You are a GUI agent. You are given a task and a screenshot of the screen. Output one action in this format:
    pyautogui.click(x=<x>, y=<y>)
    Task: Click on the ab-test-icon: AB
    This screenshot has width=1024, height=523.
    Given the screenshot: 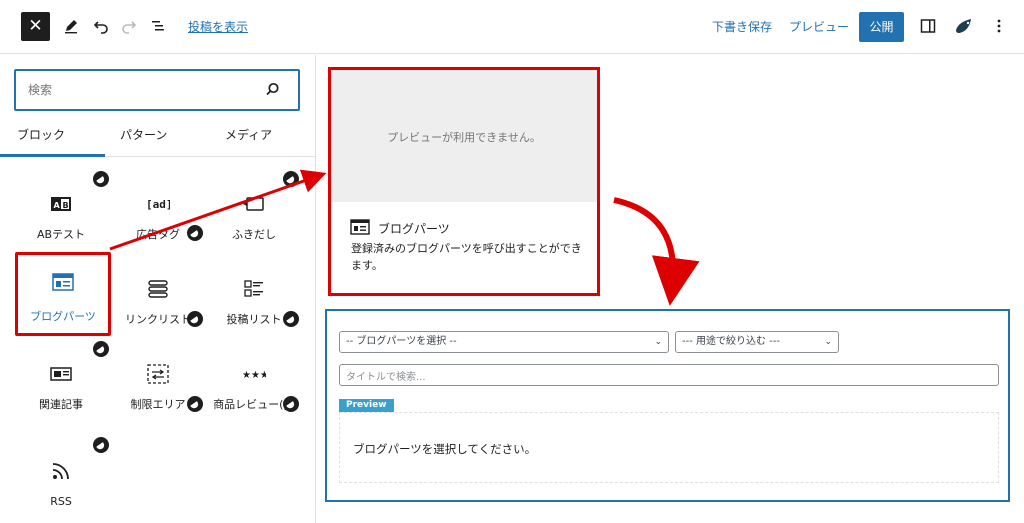 What is the action you would take?
    pyautogui.click(x=61, y=204)
    